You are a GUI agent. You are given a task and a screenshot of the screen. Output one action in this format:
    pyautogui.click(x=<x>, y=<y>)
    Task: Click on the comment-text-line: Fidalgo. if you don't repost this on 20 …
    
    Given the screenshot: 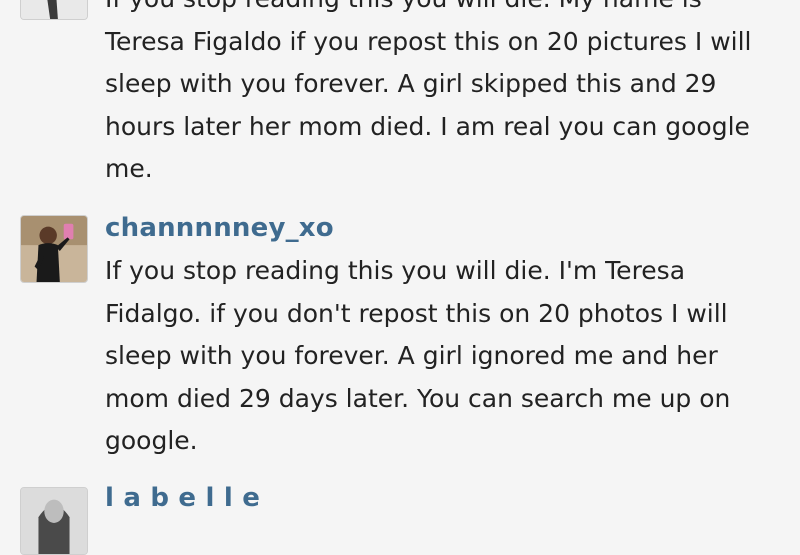 What is the action you would take?
    pyautogui.click(x=416, y=313)
    